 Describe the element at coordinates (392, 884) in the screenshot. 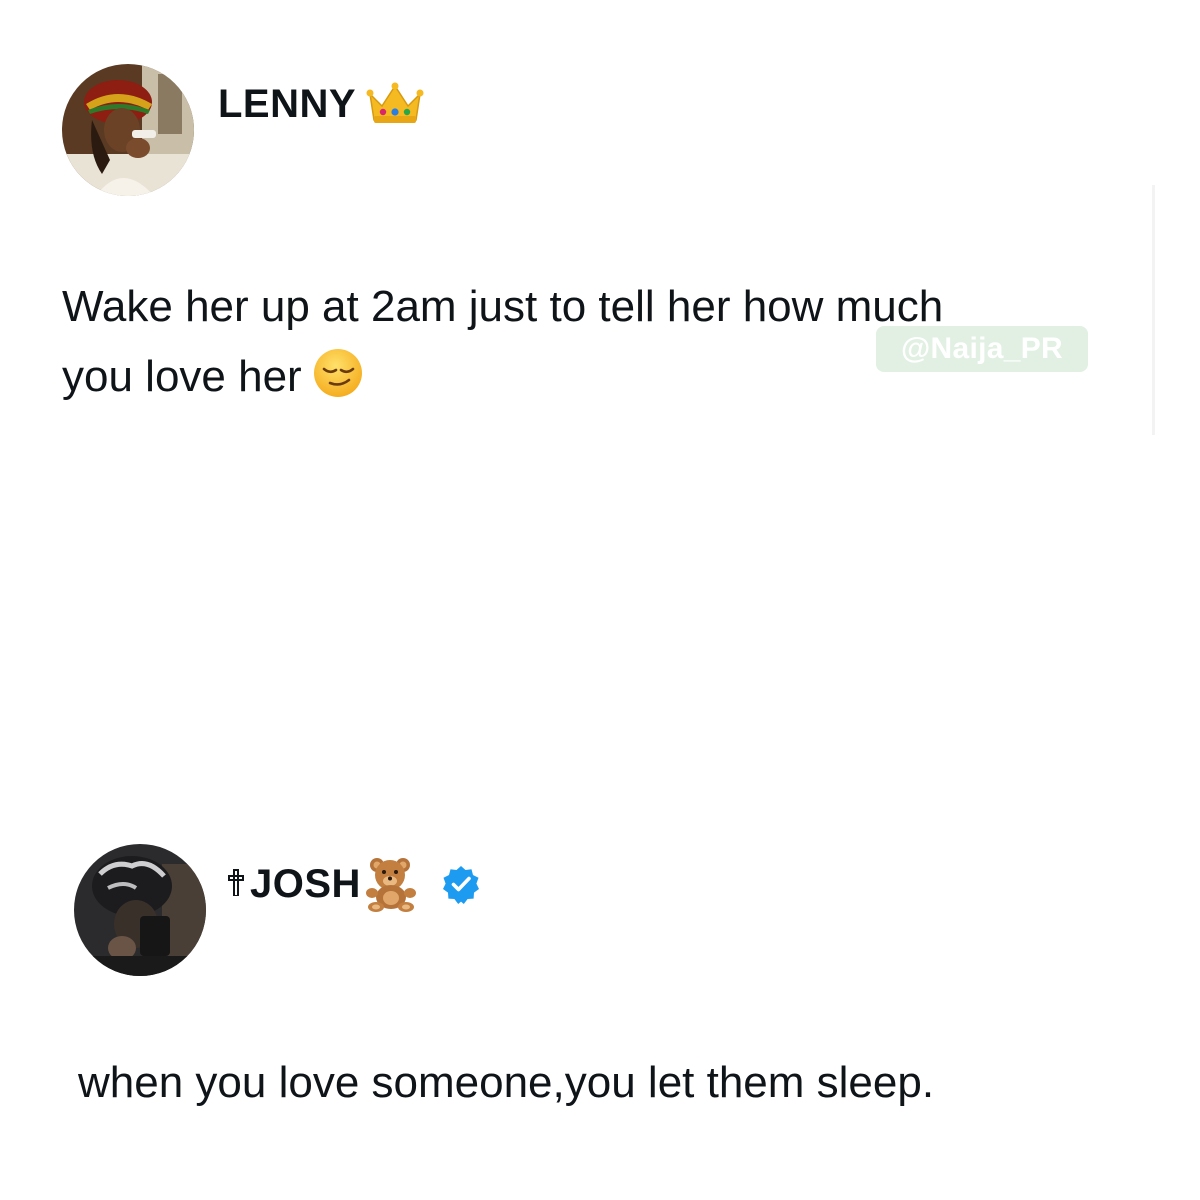

I see `teddy-bear-icon` at that location.